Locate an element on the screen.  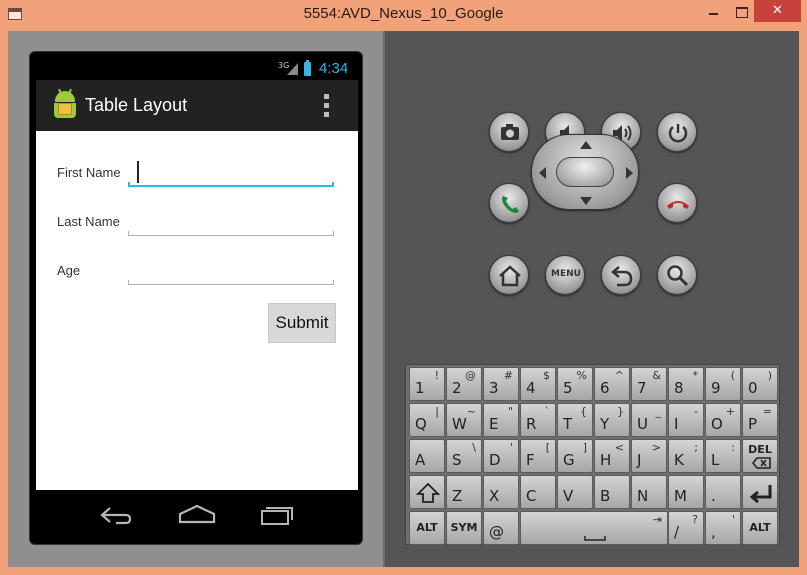
key-0: 0) is located at coordinates (760, 384).